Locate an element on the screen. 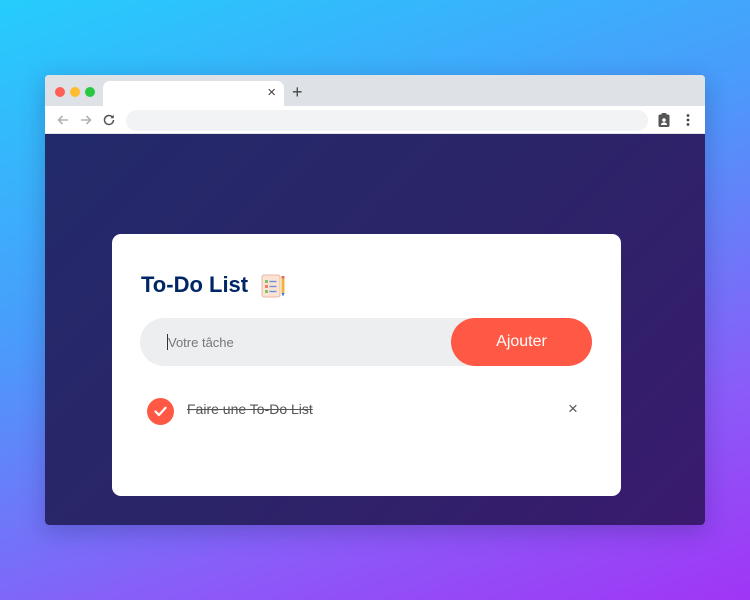 The width and height of the screenshot is (750, 600). add-task-button: Ajouter is located at coordinates (521, 342).